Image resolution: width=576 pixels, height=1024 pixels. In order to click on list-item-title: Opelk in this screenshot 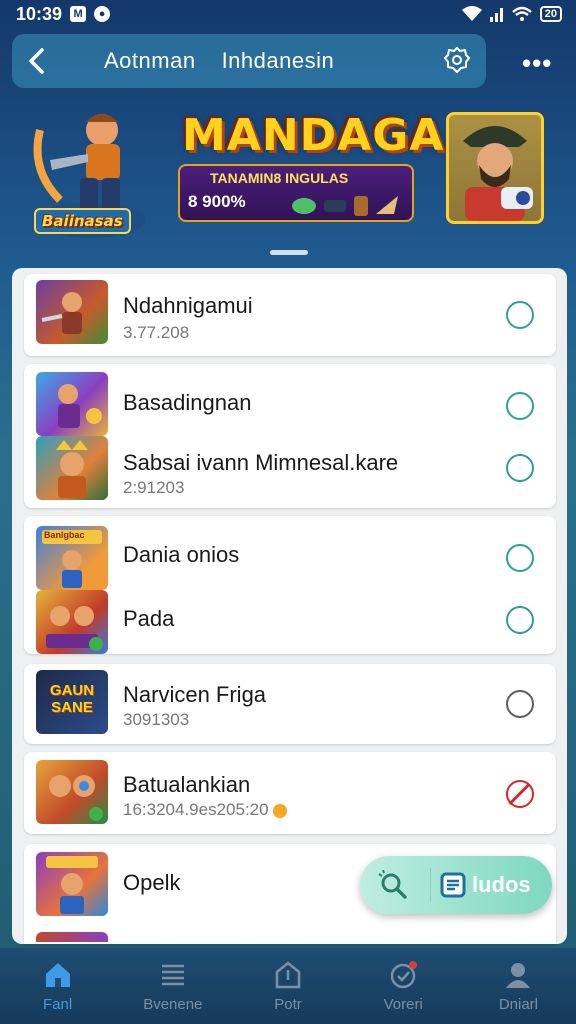, I will do `click(152, 882)`.